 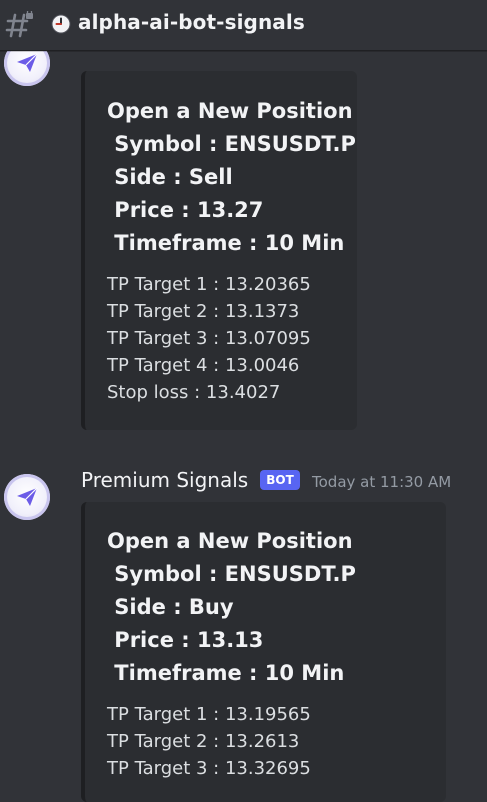 I want to click on embed-field-price: Price : 13.27, so click(x=185, y=210).